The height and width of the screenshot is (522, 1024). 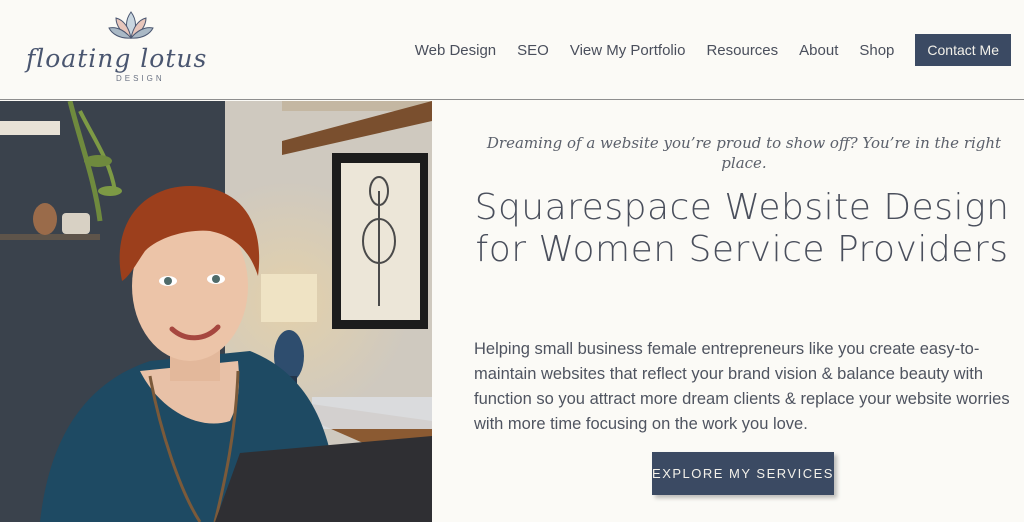 I want to click on contact-me-button: Contact Me, so click(x=963, y=50).